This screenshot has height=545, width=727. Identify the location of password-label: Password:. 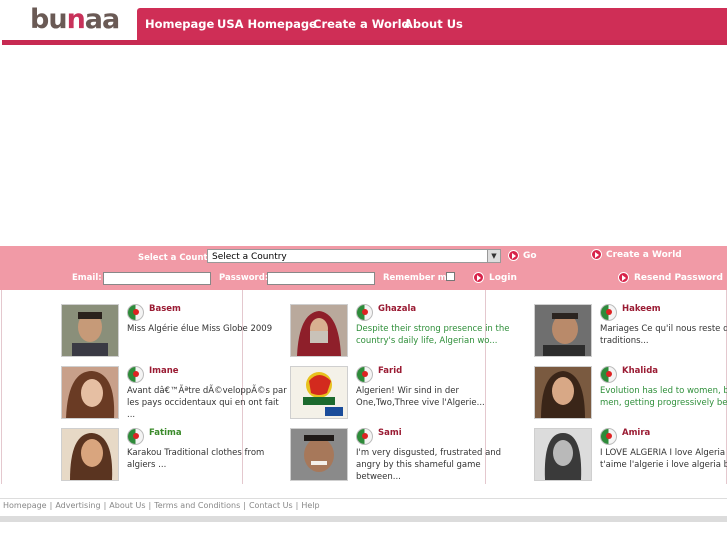
(244, 278).